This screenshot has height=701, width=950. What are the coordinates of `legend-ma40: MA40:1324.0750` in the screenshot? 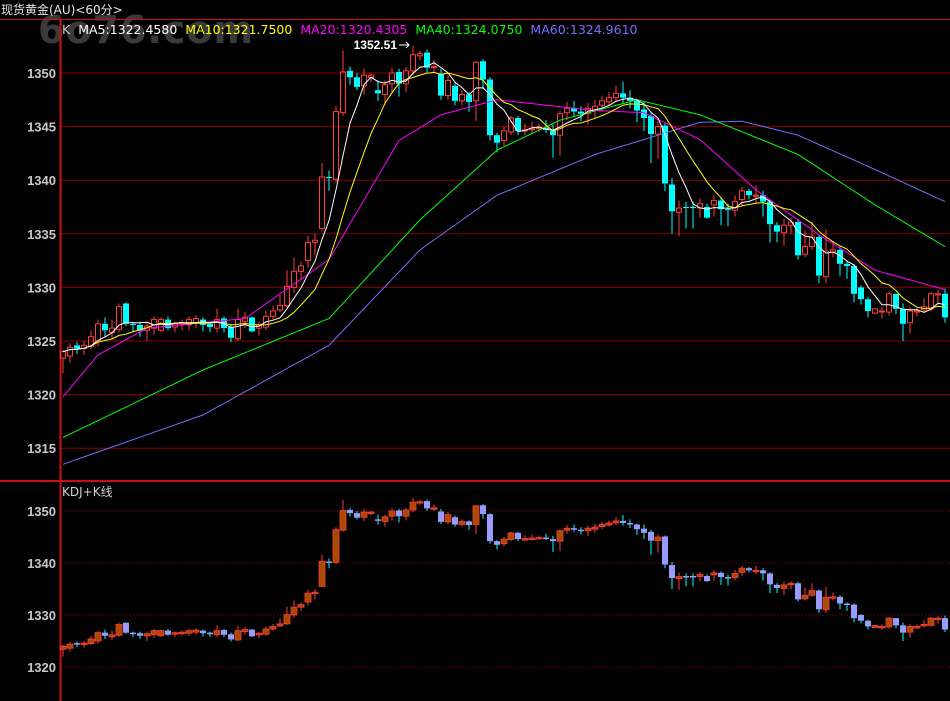 It's located at (469, 29).